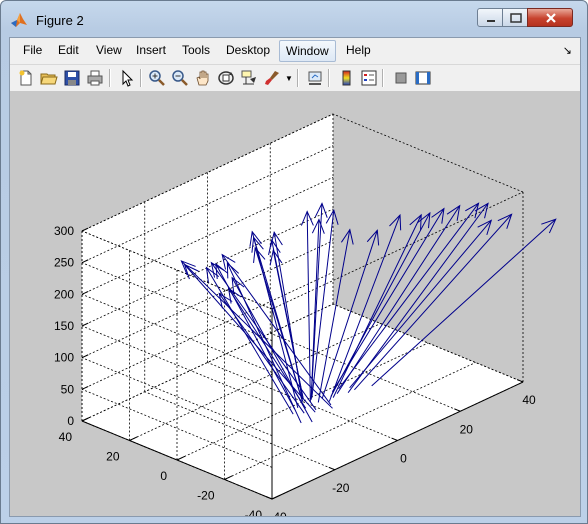 The image size is (588, 524). Describe the element at coordinates (278, 513) in the screenshot. I see `x-tick-label: -40` at that location.